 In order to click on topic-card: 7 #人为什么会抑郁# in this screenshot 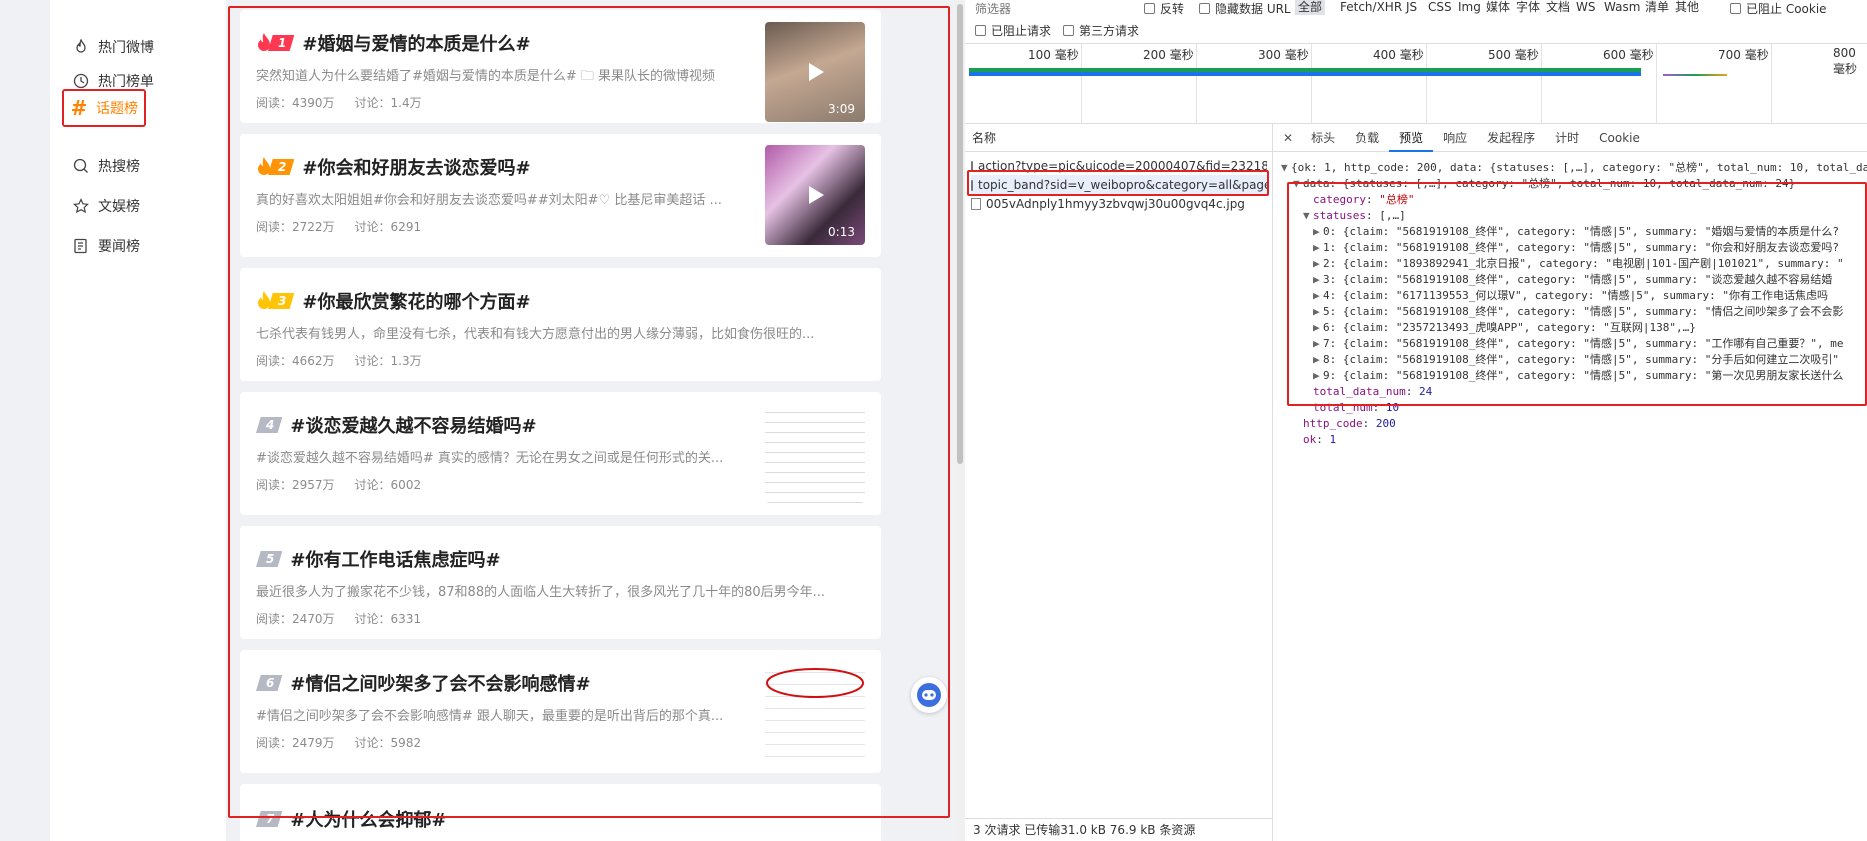, I will do `click(560, 812)`.